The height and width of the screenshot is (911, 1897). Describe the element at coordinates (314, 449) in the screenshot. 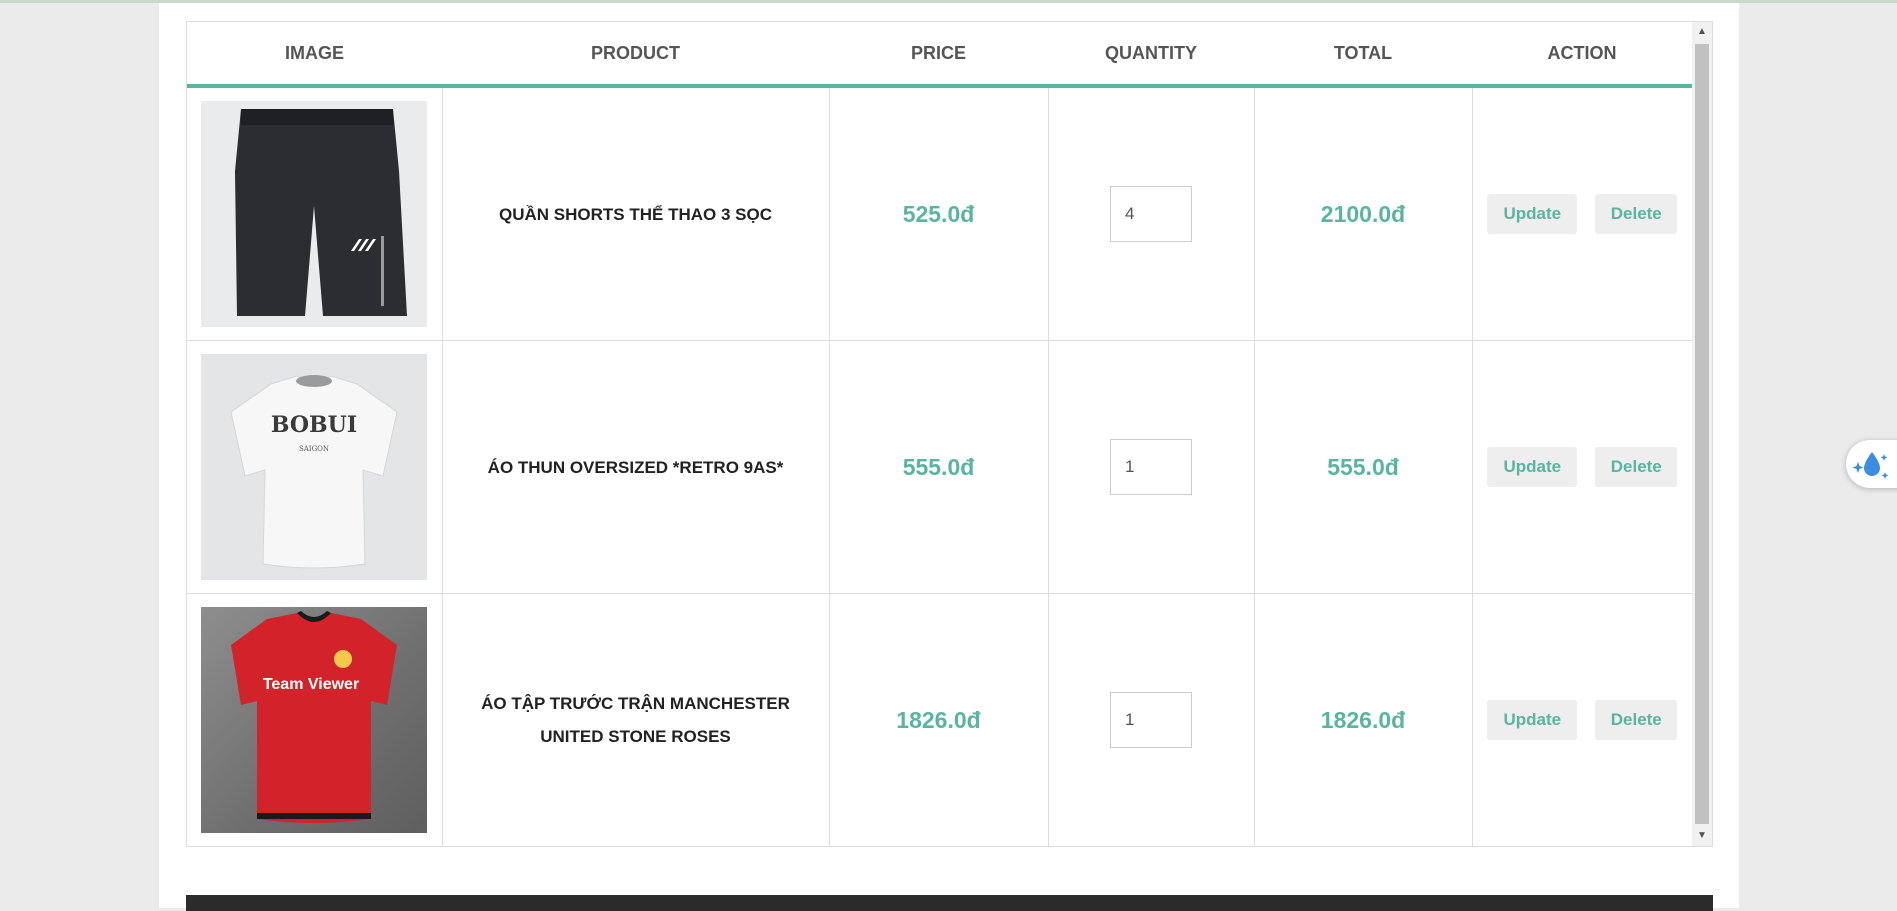

I see `svg-text: SAIGON` at that location.